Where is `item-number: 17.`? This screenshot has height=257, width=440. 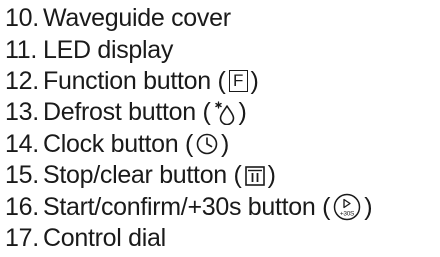 item-number: 17. is located at coordinates (22, 237).